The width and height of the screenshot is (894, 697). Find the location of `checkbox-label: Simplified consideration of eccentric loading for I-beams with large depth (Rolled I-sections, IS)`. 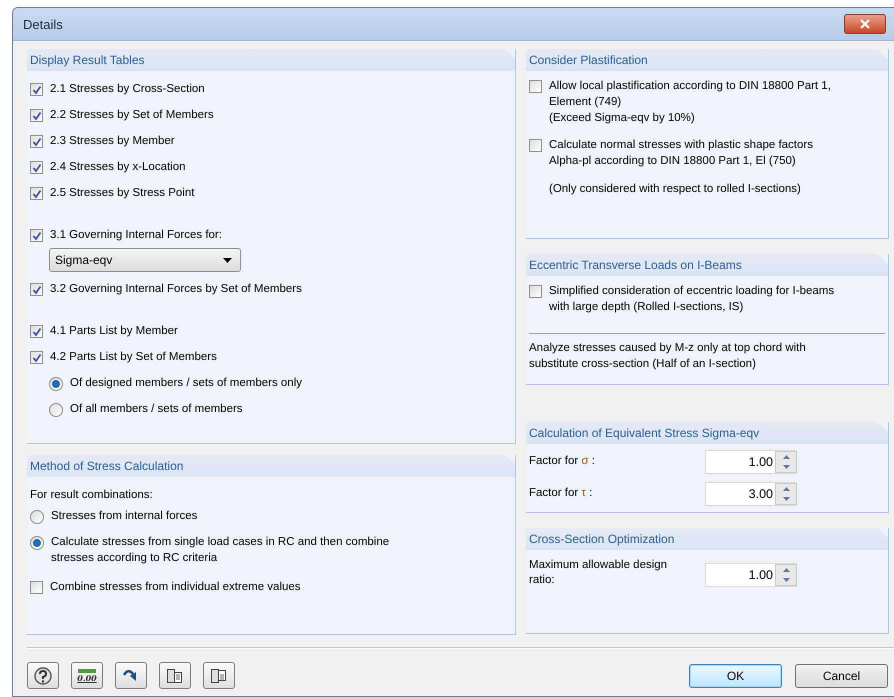

checkbox-label: Simplified consideration of eccentric loading for I-beams with large depth (Rolled I-sections, IS) is located at coordinates (691, 299).